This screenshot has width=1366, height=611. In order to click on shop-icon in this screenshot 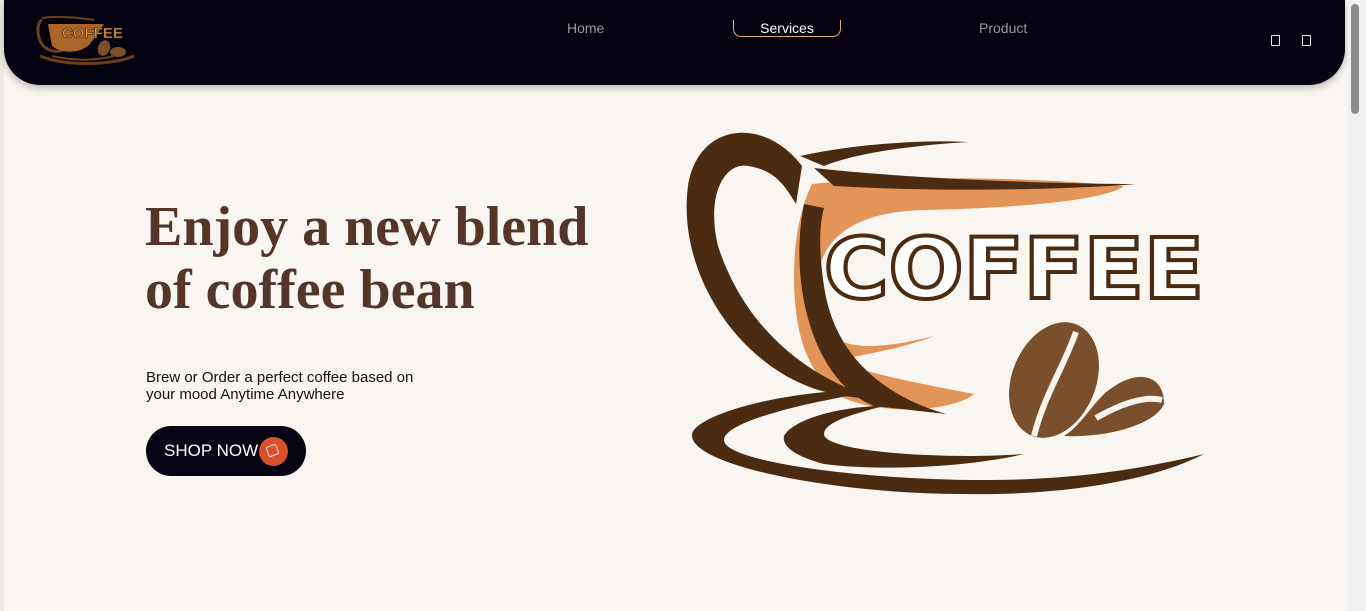, I will do `click(273, 451)`.